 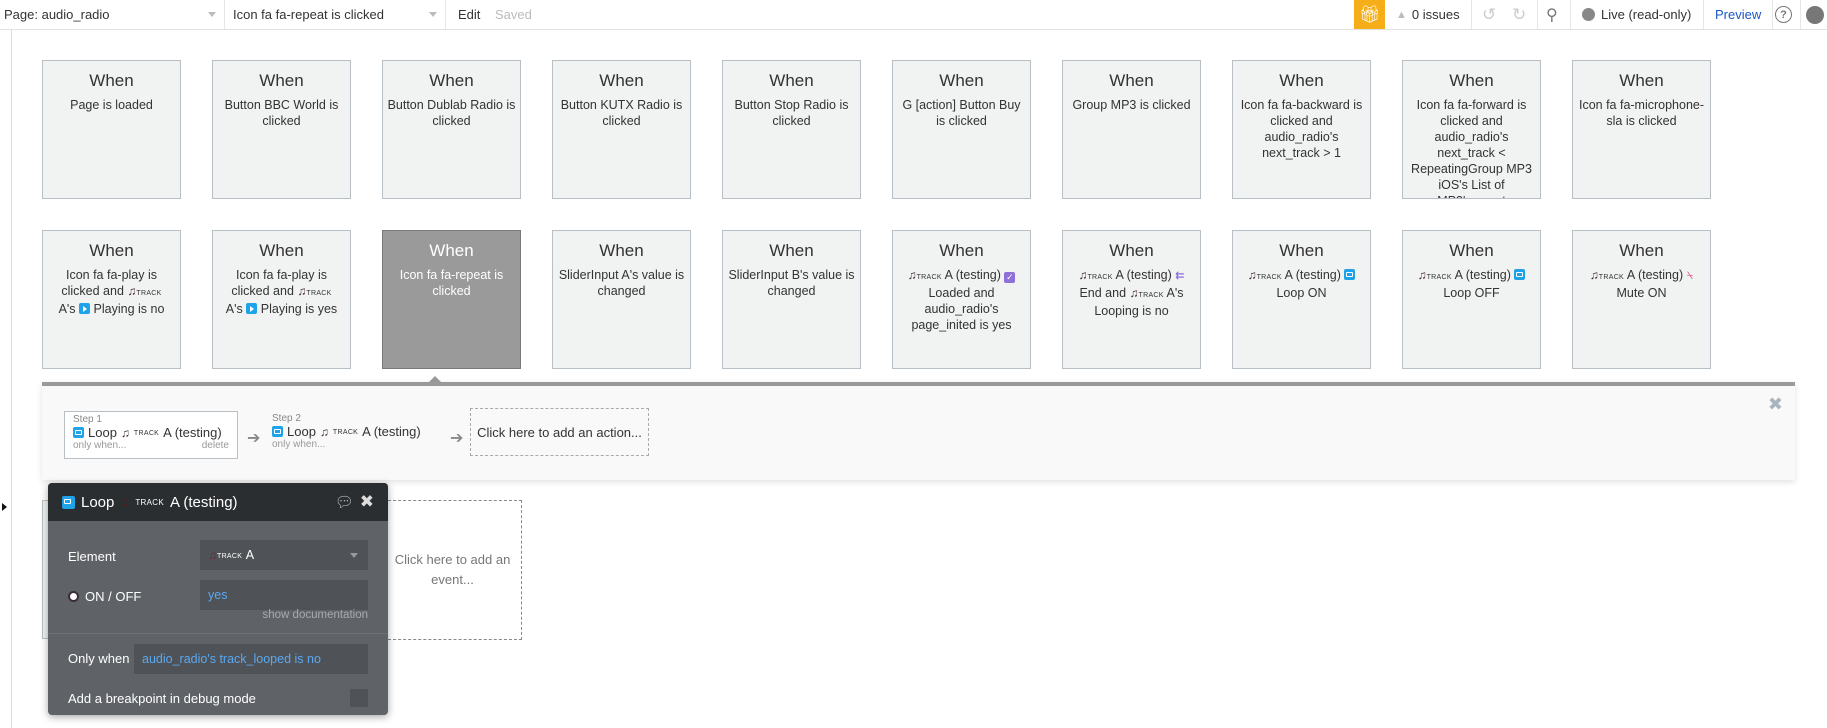 I want to click on event-card: When SliderInput A's value is changed, so click(x=621, y=299).